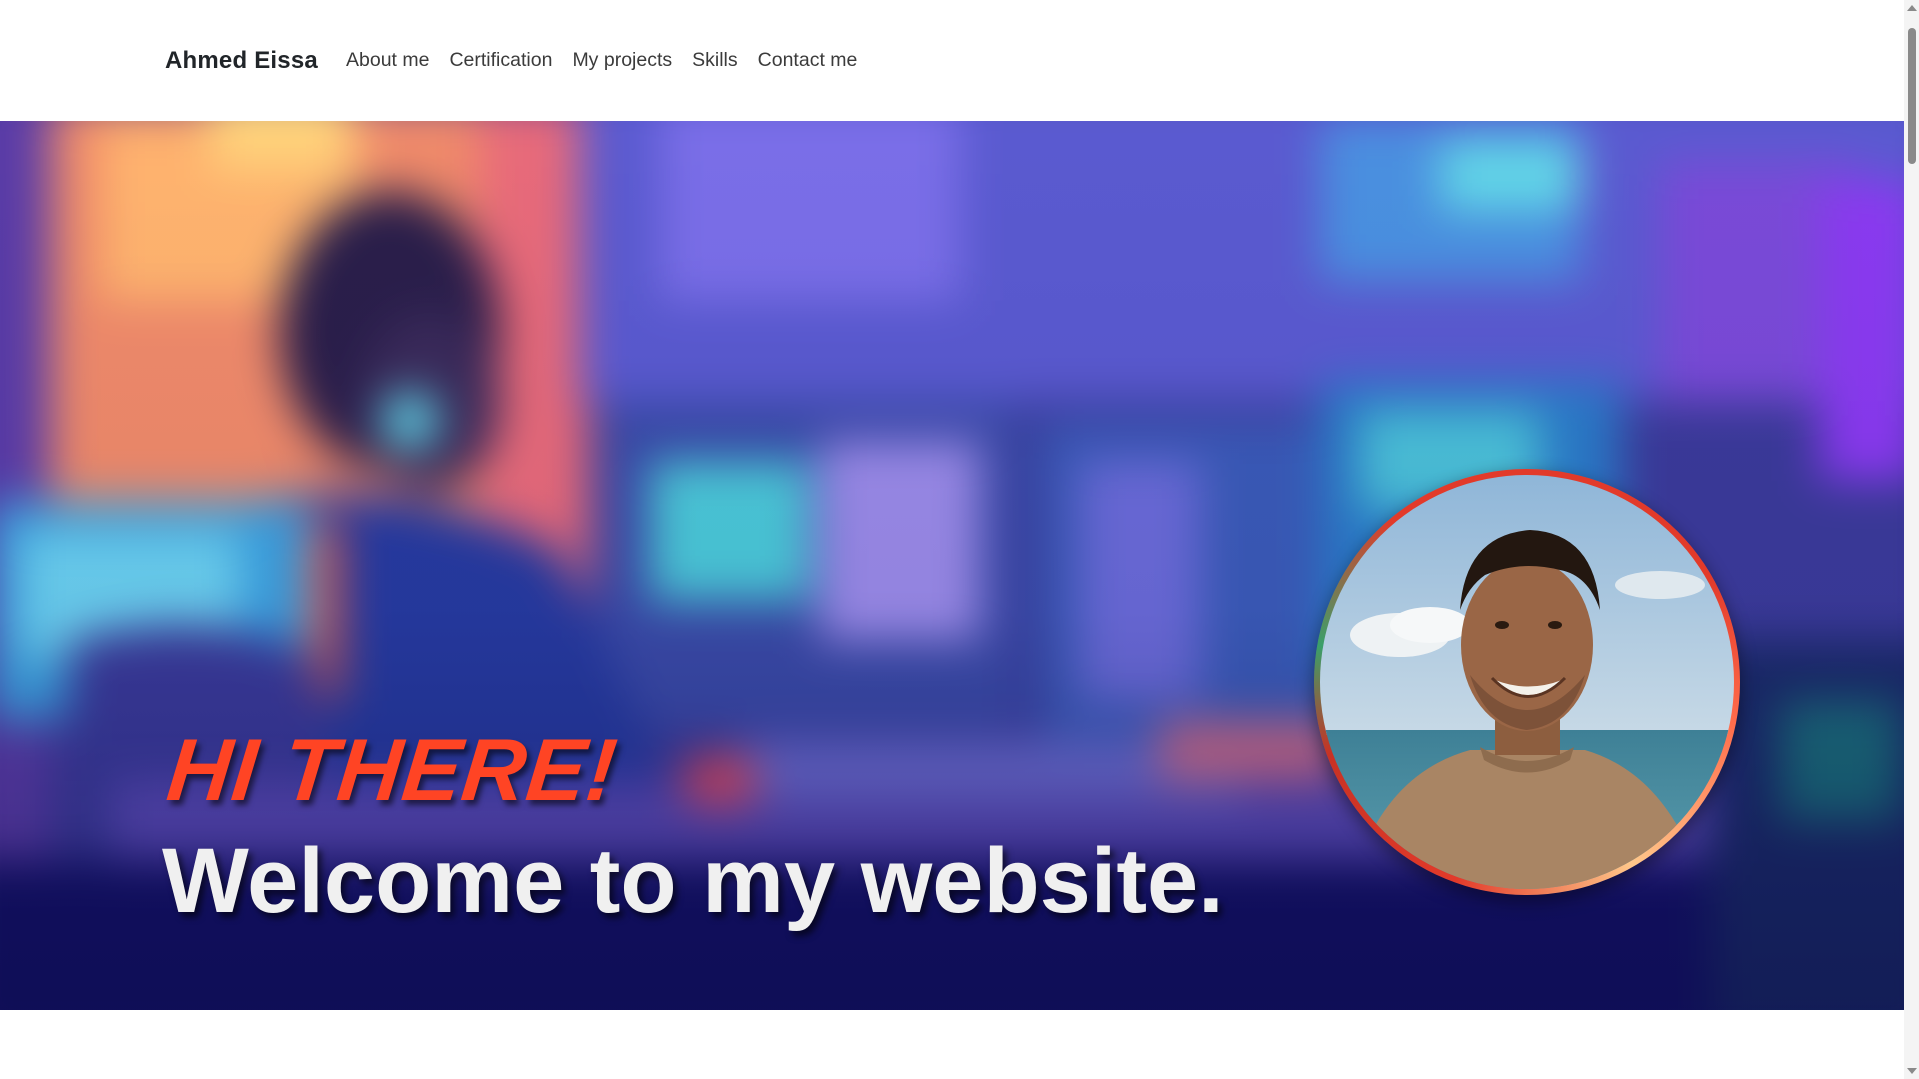  I want to click on nav-link-certification: Certification, so click(500, 60).